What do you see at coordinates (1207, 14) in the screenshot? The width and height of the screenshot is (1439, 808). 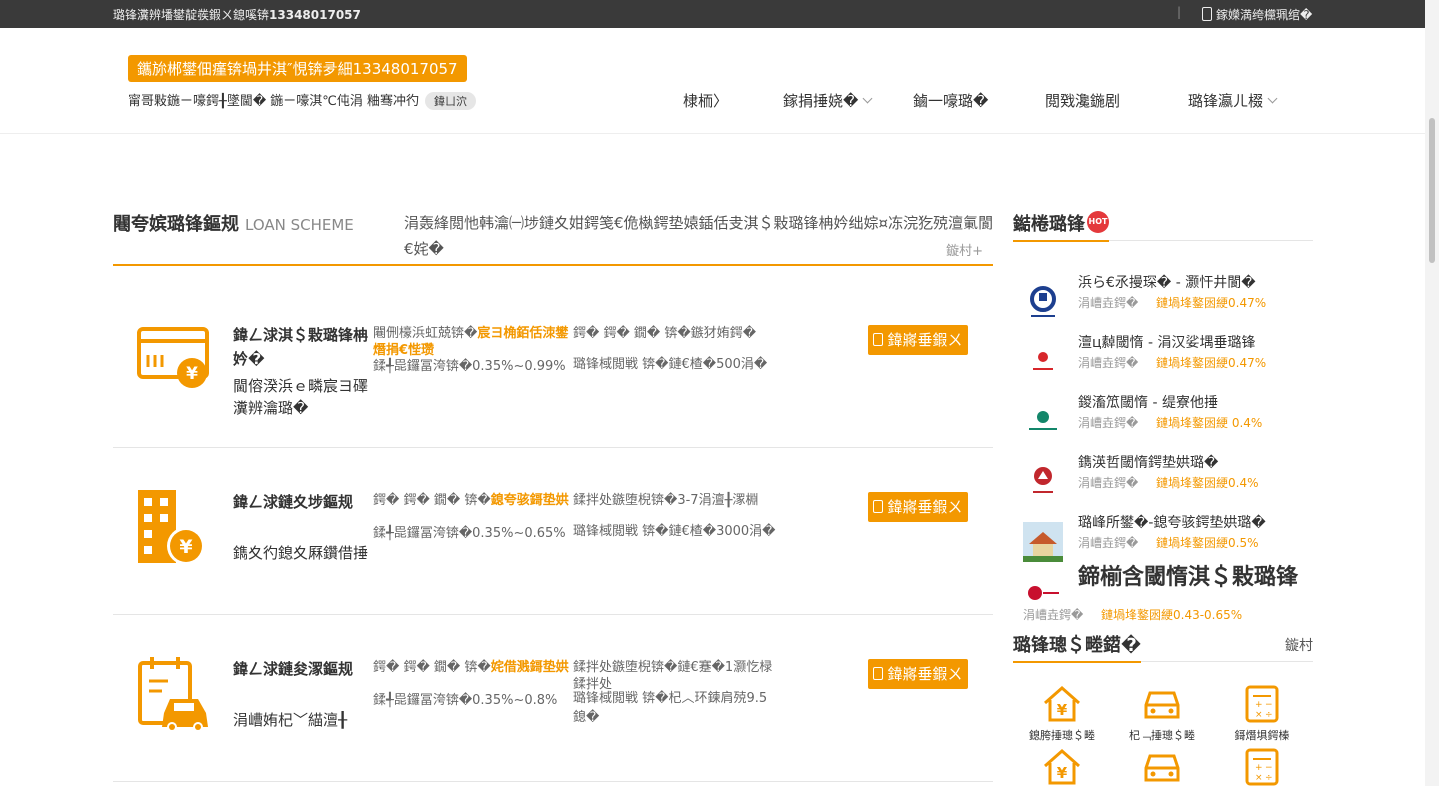 I see `mobile-phone-icon` at bounding box center [1207, 14].